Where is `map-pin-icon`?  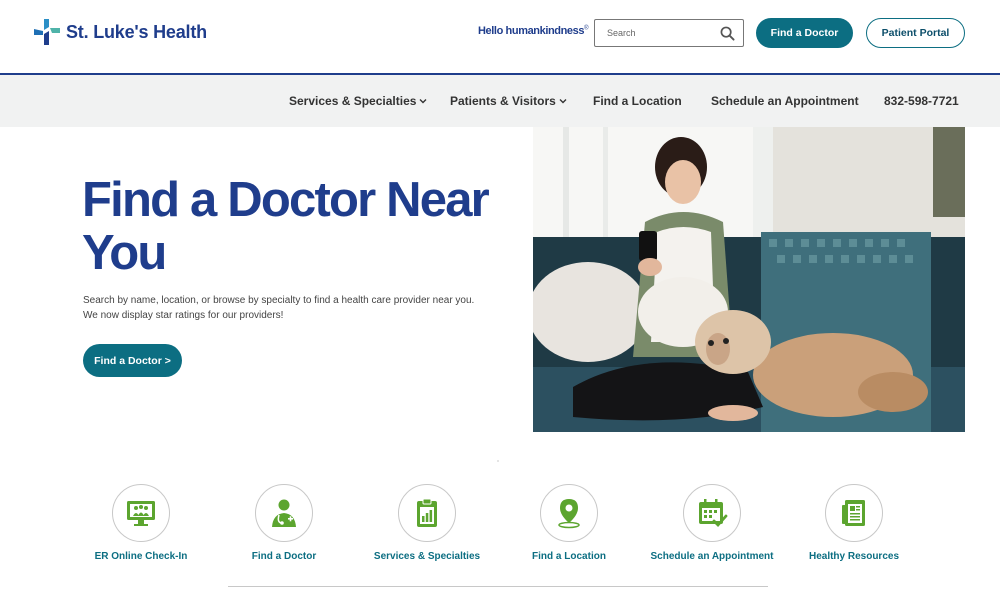
map-pin-icon is located at coordinates (569, 514).